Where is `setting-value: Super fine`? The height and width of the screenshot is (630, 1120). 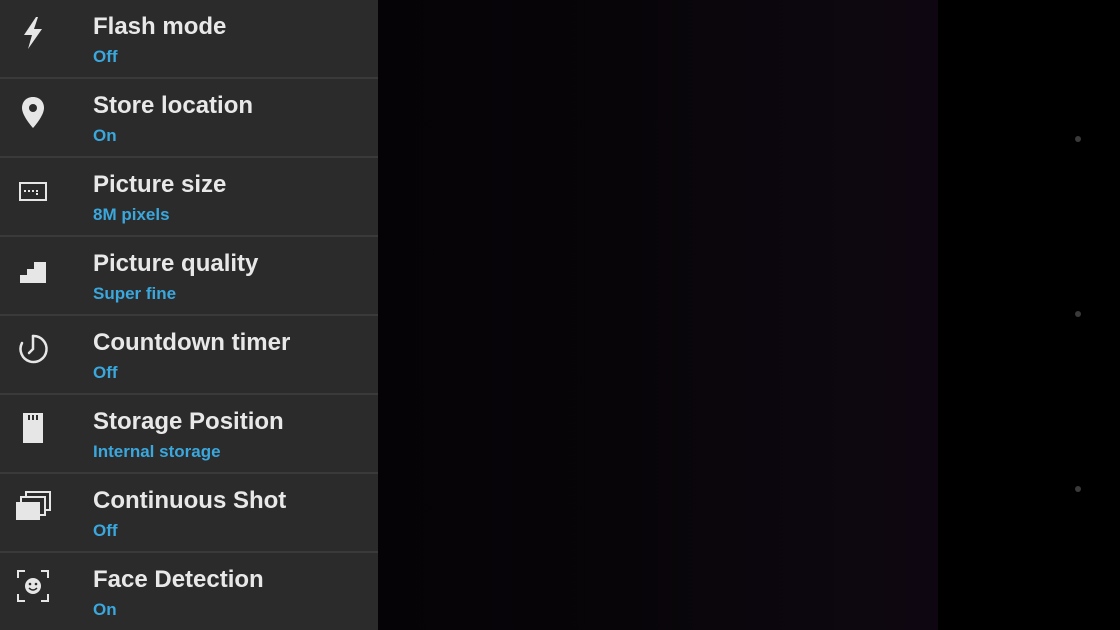 setting-value: Super fine is located at coordinates (135, 293).